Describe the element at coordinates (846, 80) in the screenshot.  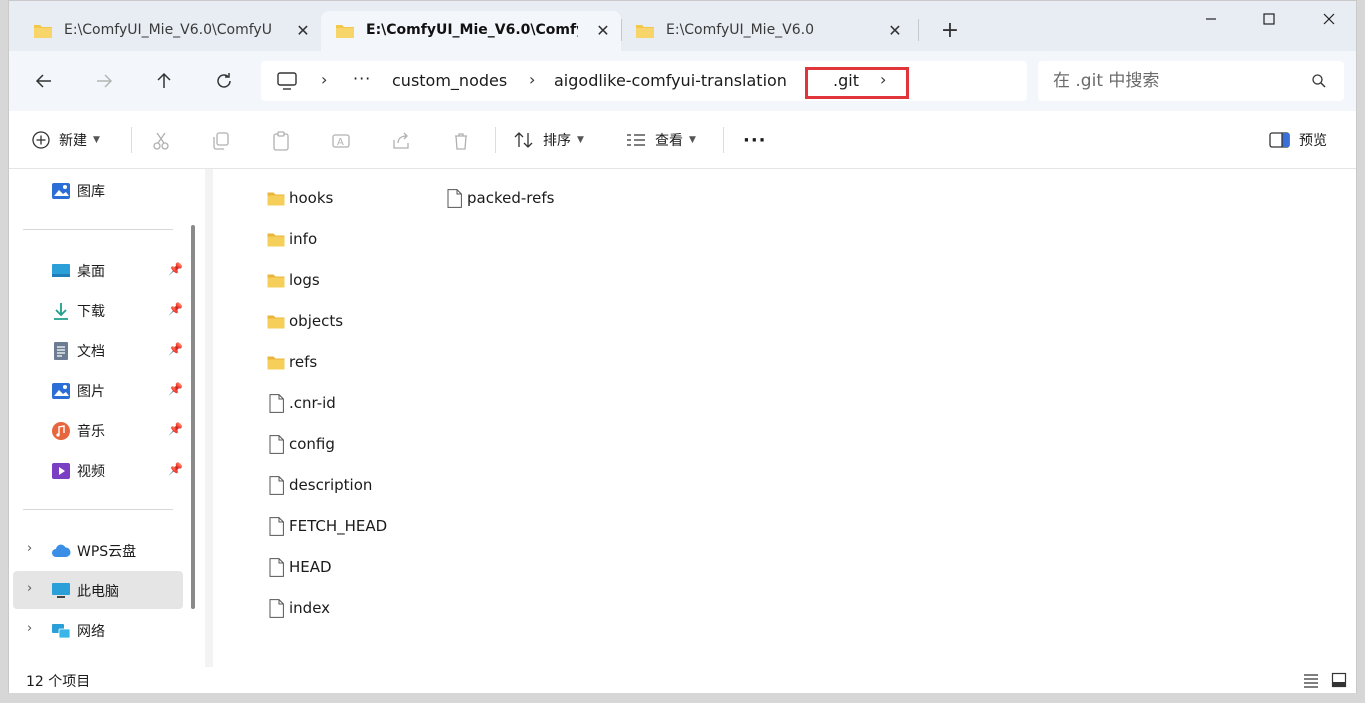
I see `breadcrumb-current: .git` at that location.